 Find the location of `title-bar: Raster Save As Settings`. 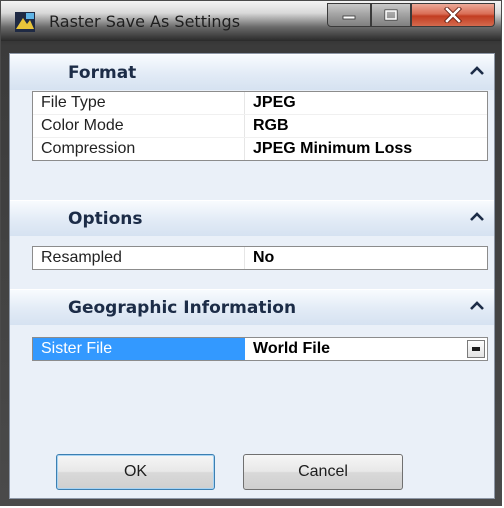

title-bar: Raster Save As Settings is located at coordinates (251, 21).